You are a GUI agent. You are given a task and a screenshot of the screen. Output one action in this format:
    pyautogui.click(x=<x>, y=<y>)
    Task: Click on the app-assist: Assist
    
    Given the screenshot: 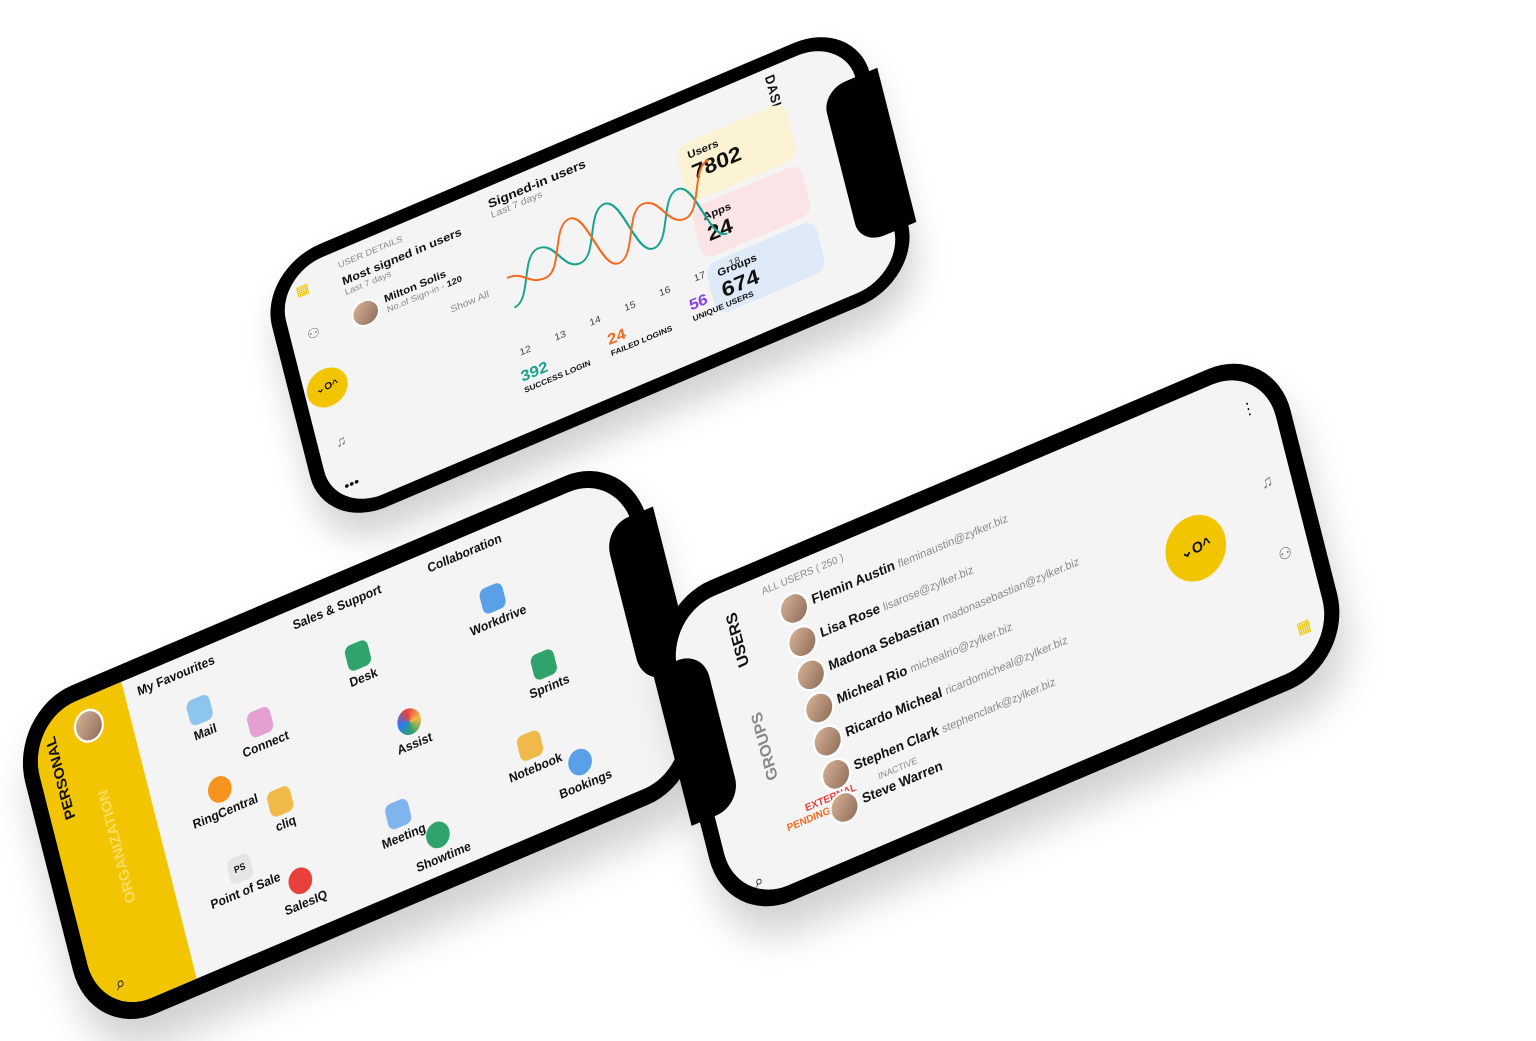 What is the action you would take?
    pyautogui.click(x=412, y=730)
    